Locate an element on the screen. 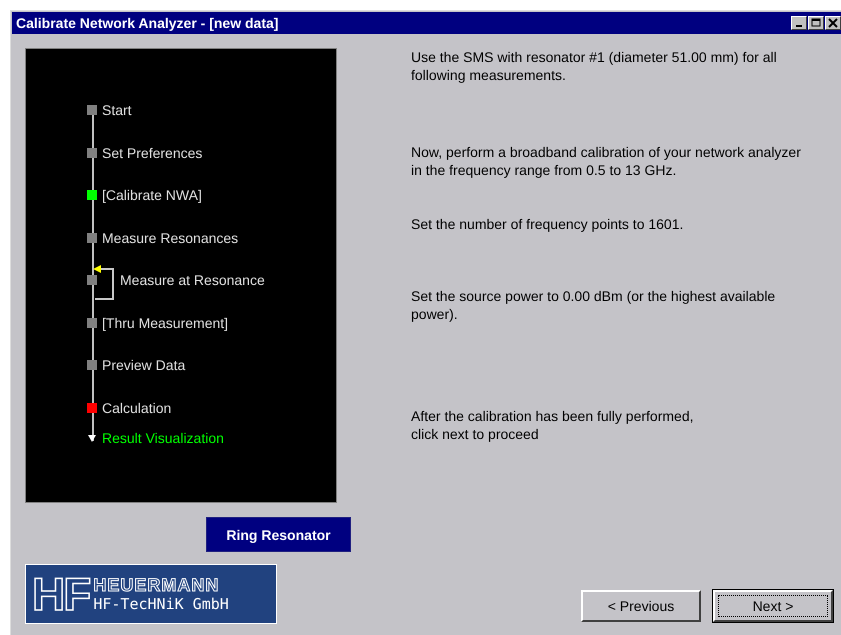 The width and height of the screenshot is (841, 635). instruction-text: Use the SMS with resonator #1 (diameter 51.00 mm) for all following measurements. is located at coordinates (594, 66).